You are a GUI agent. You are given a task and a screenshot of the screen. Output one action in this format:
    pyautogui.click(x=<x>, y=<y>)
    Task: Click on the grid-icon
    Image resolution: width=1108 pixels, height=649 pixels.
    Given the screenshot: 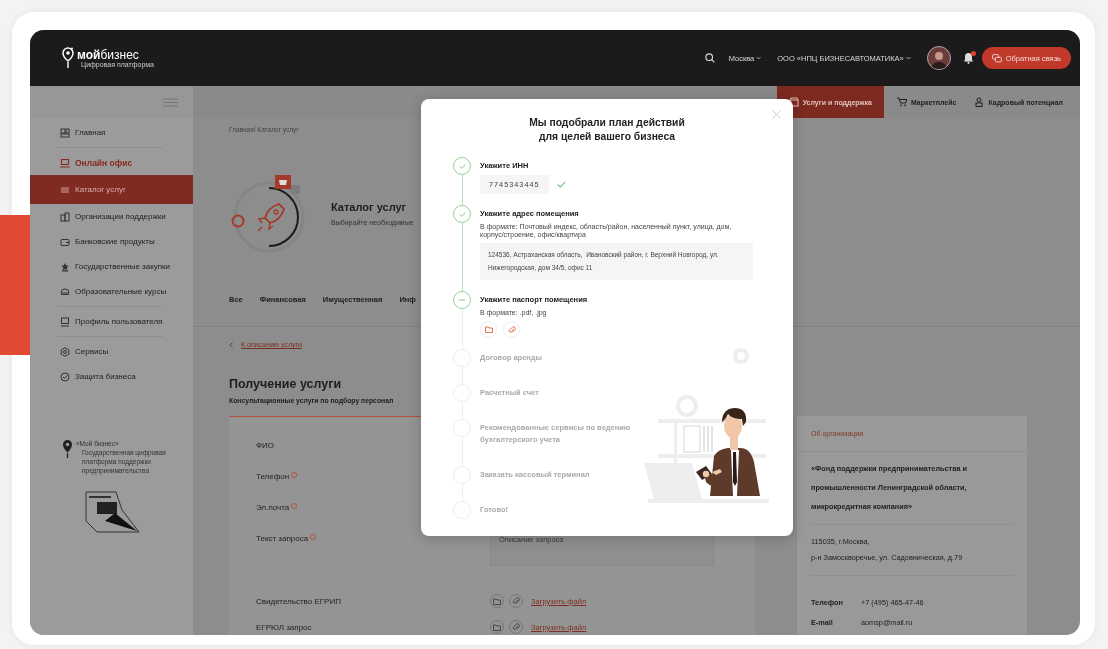 What is the action you would take?
    pyautogui.click(x=65, y=132)
    